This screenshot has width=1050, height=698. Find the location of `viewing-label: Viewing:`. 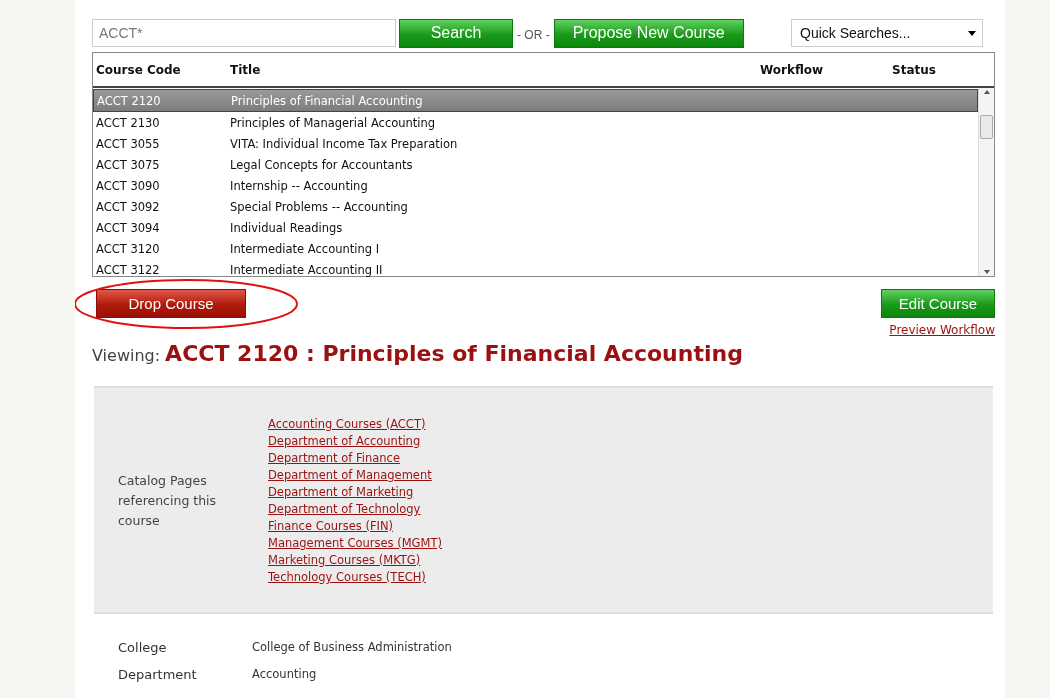

viewing-label: Viewing: is located at coordinates (126, 355).